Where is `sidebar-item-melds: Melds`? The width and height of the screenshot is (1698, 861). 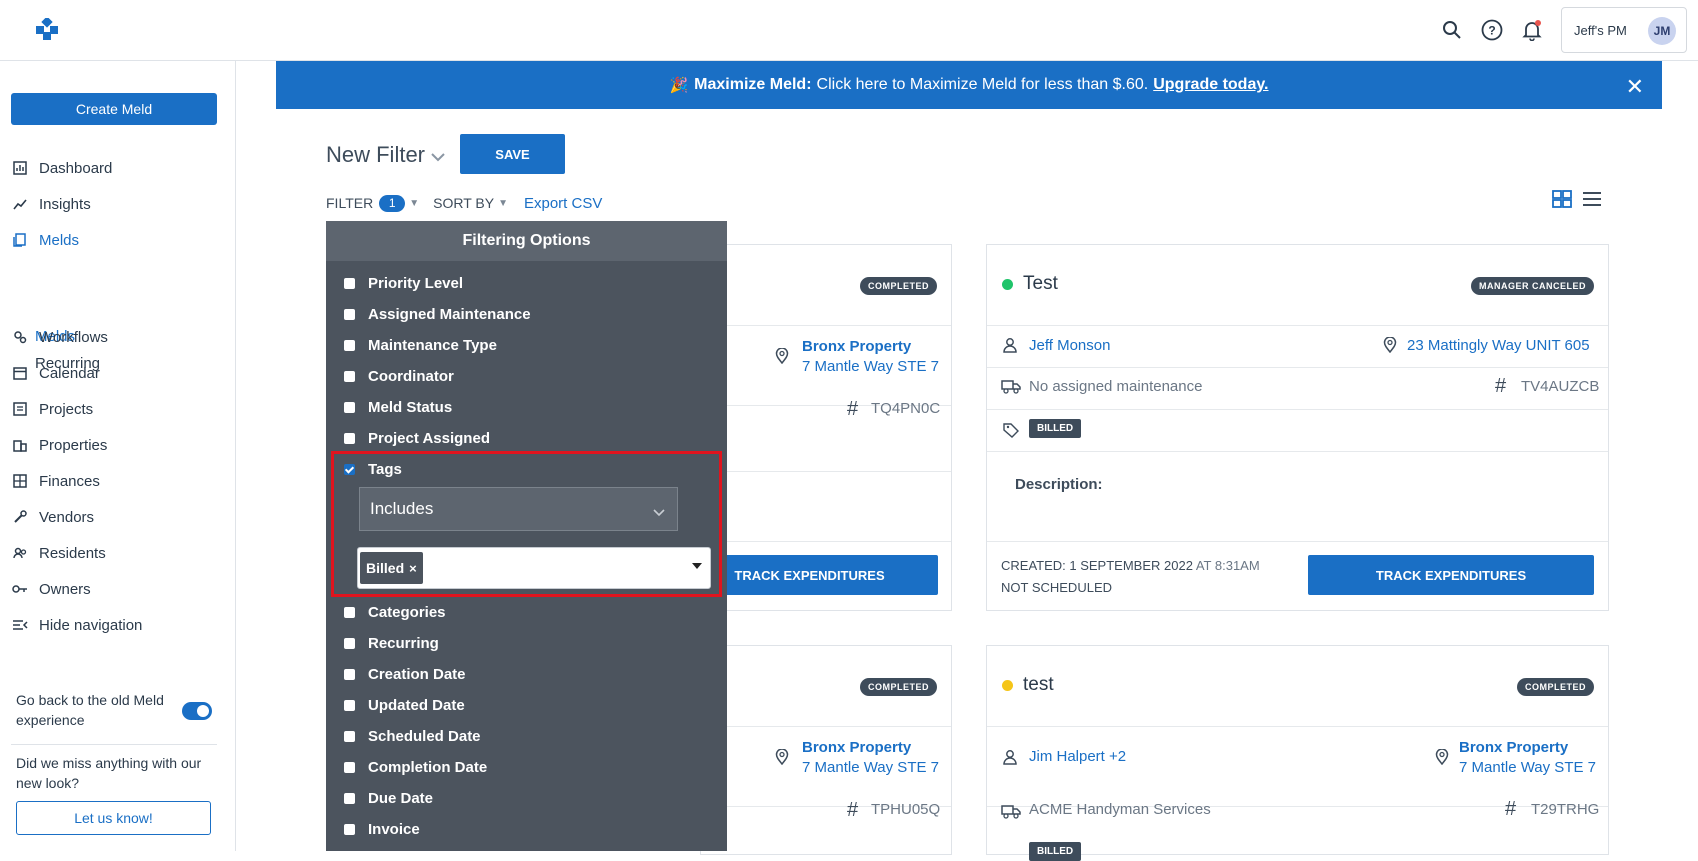
sidebar-item-melds: Melds is located at coordinates (45, 240).